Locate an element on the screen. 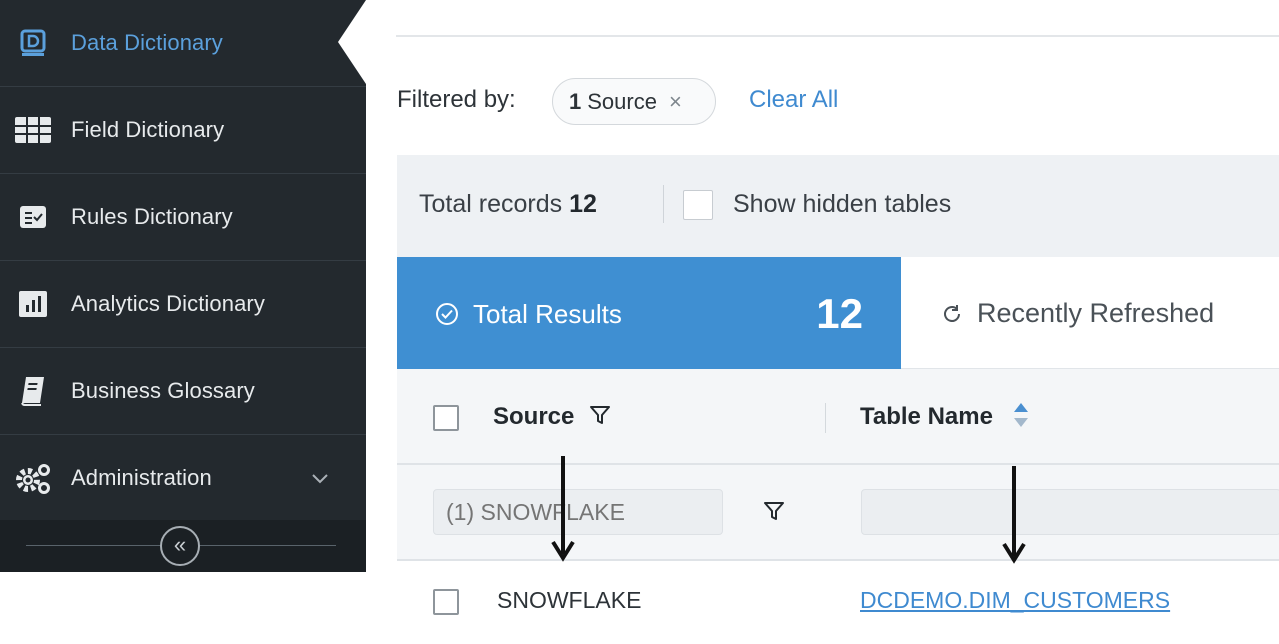 The image size is (1279, 644). total-records-text: Total records is located at coordinates (491, 204).